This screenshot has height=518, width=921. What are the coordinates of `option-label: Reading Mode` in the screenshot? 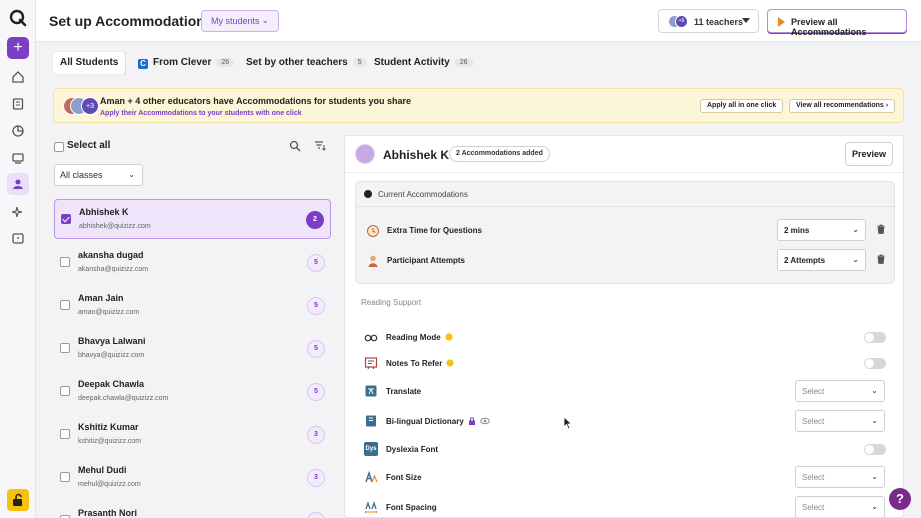 It's located at (419, 337).